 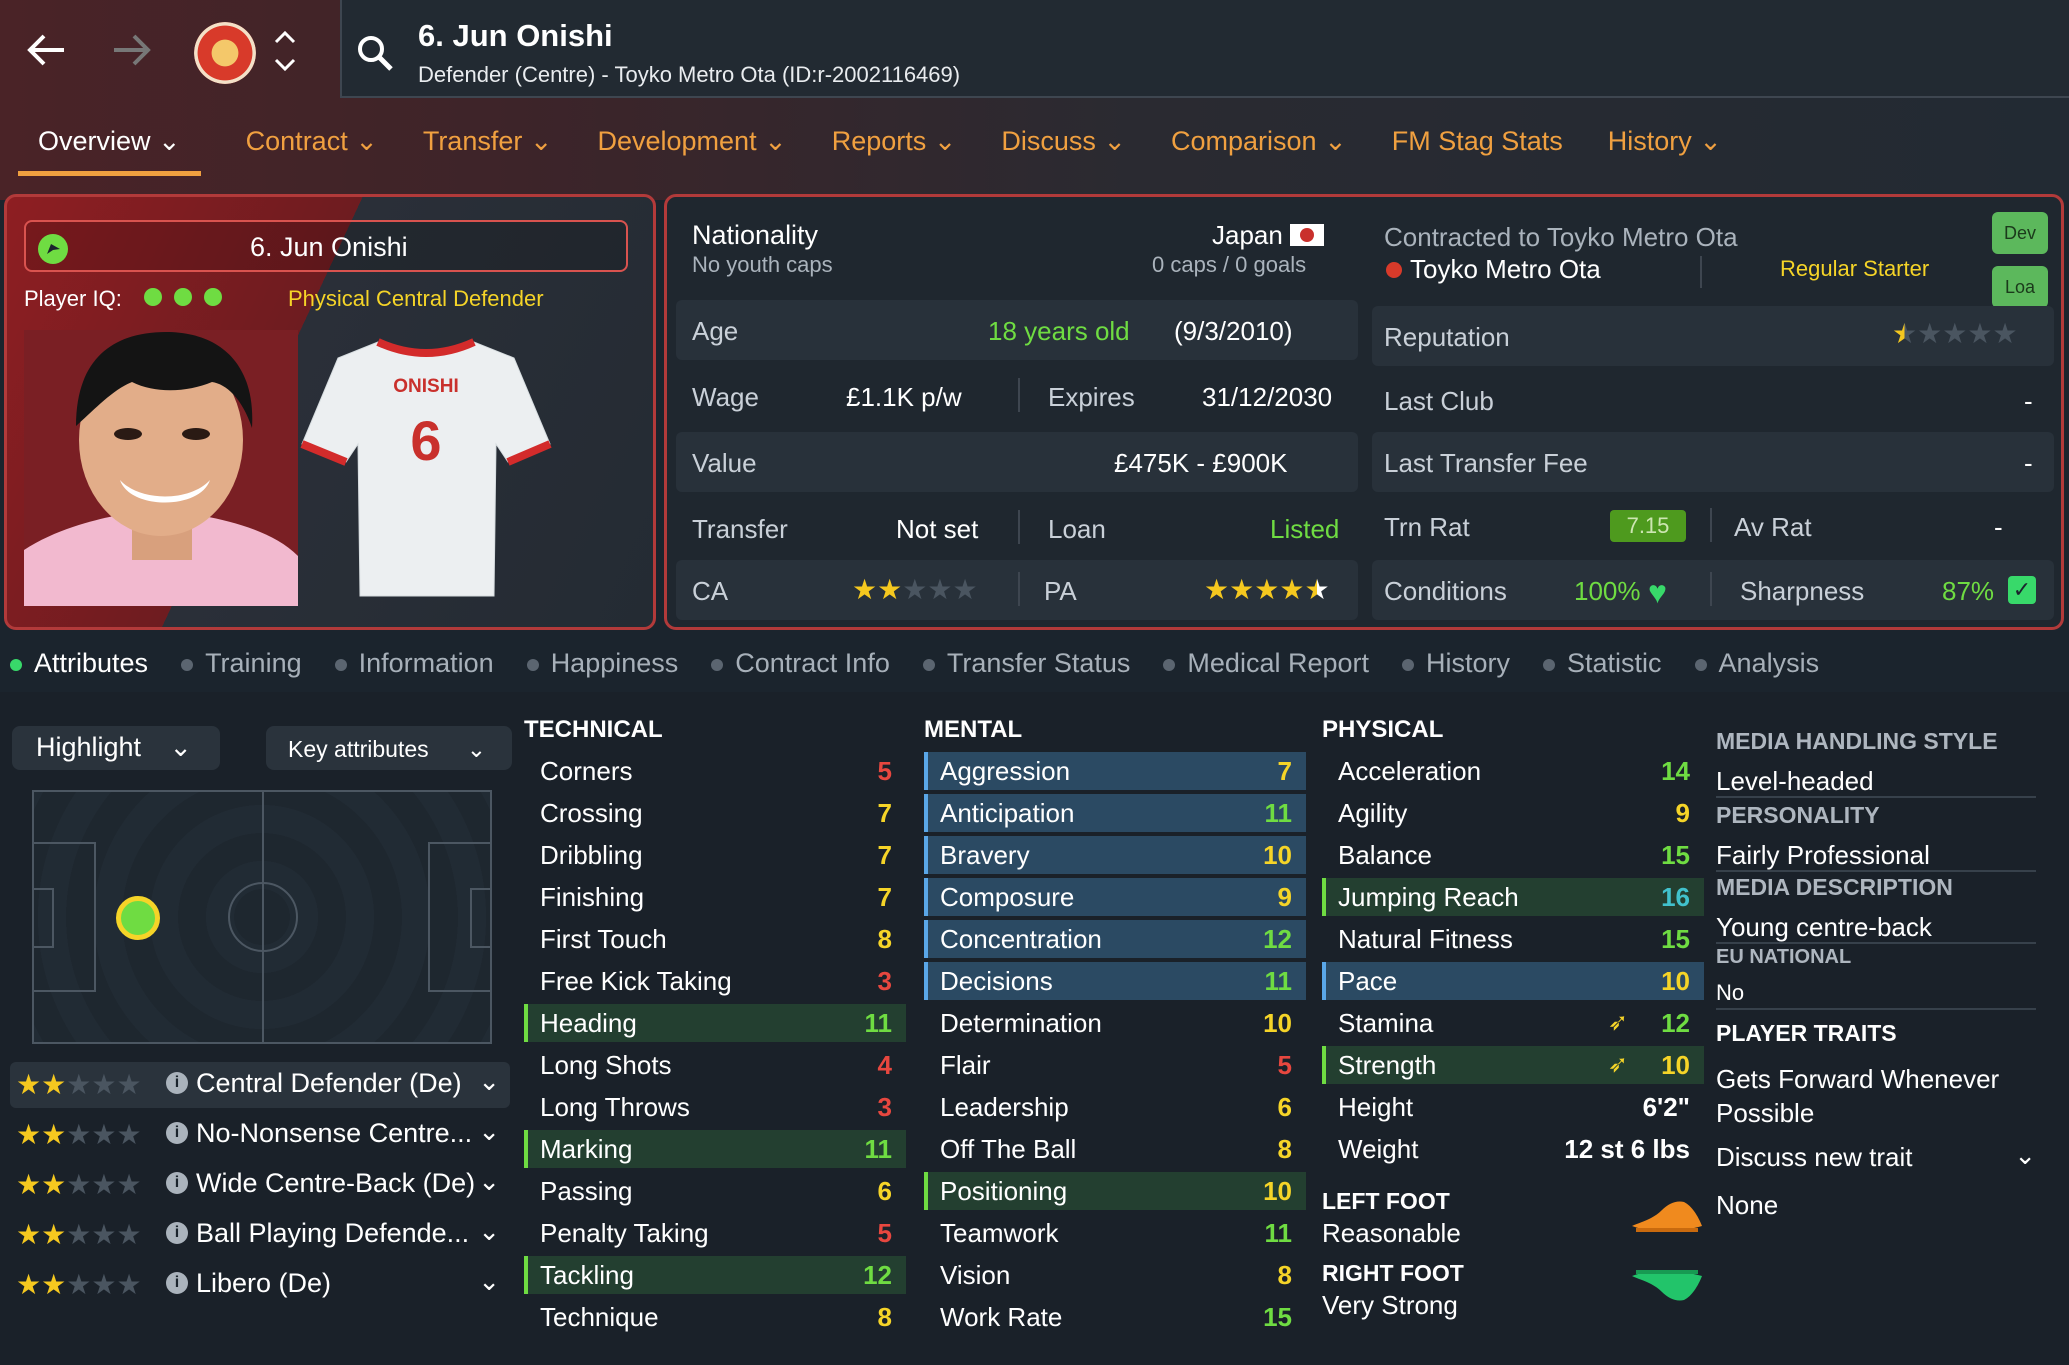 I want to click on attribute-row: Pace 10, so click(x=1513, y=981).